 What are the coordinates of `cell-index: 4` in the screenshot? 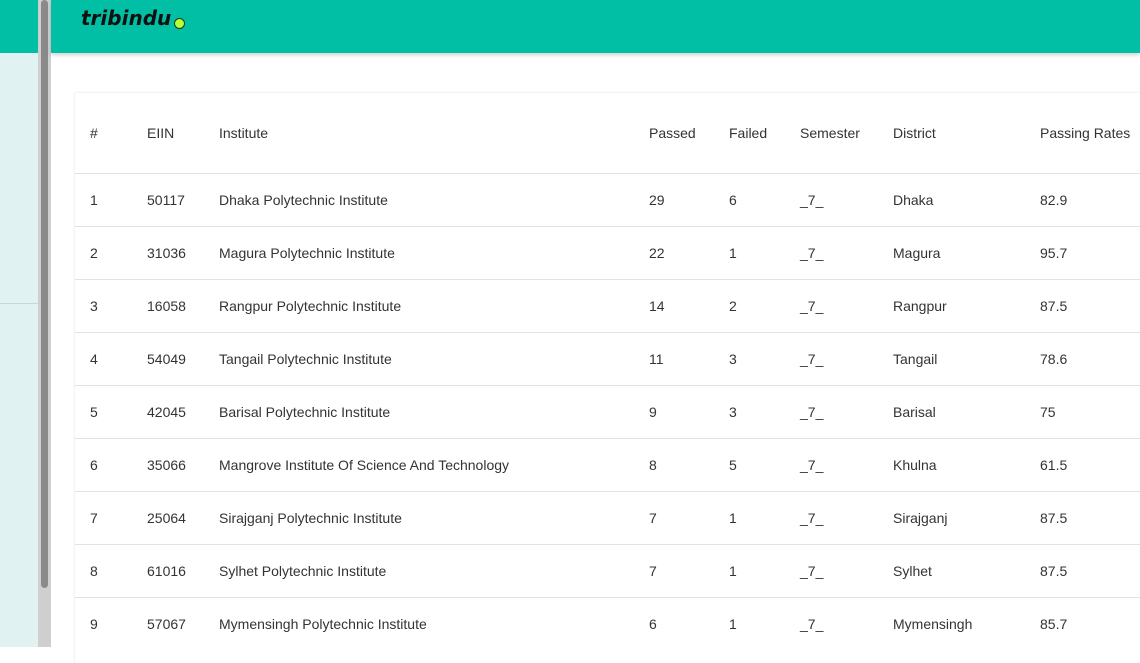 It's located at (111, 358).